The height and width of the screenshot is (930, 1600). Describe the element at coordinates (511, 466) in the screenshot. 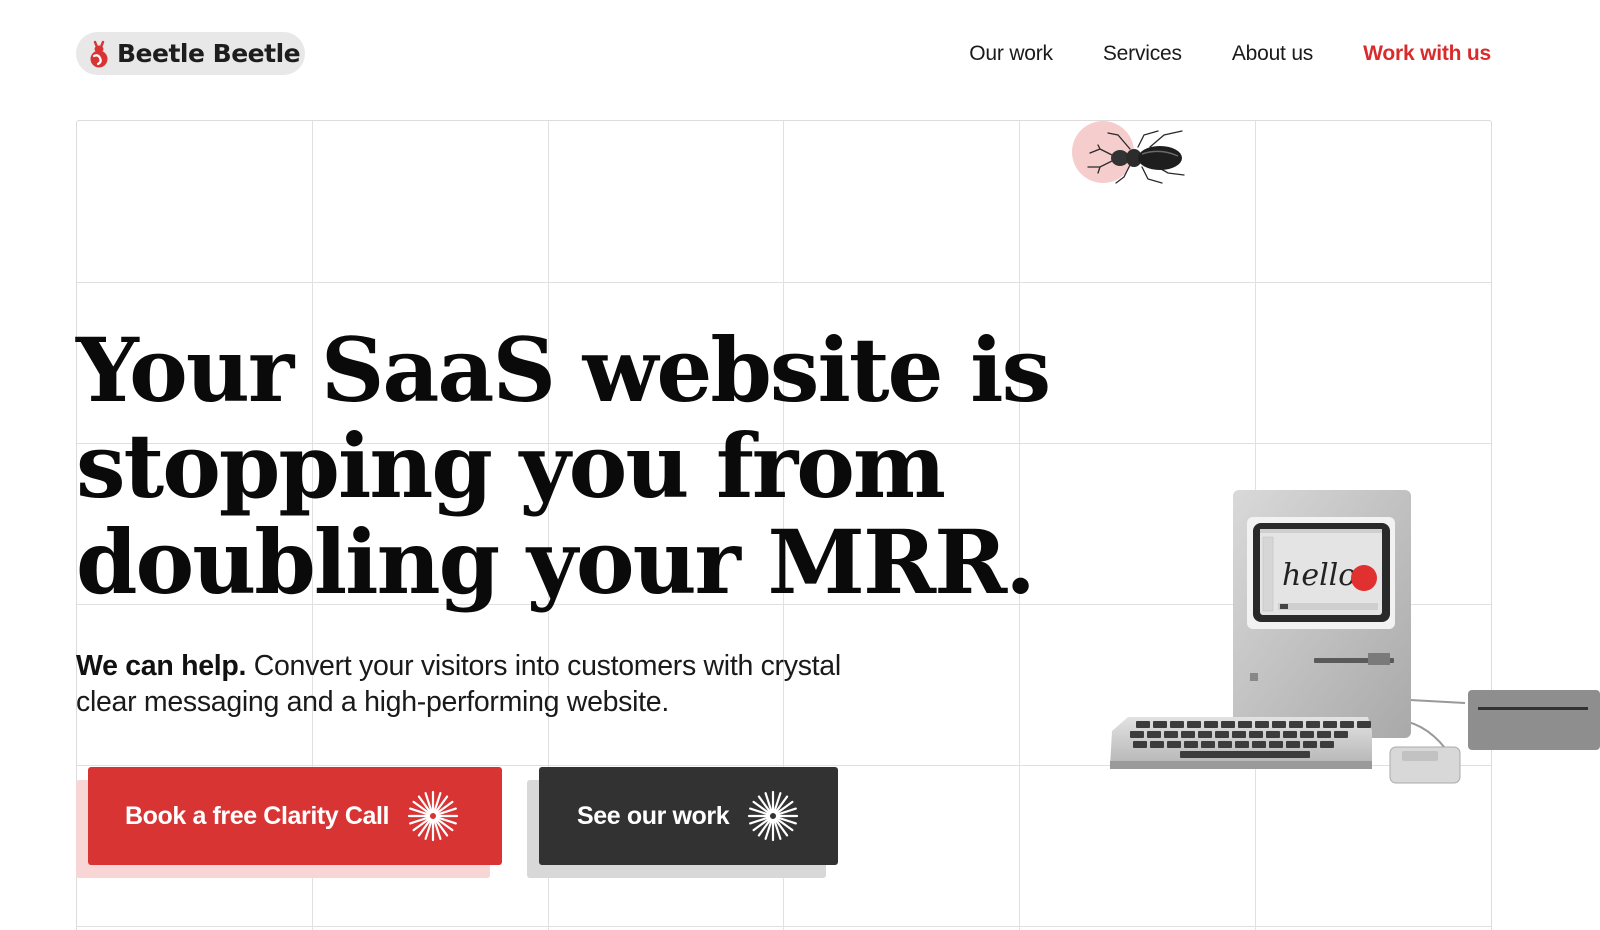

I see `headline-line: stopping you from` at that location.